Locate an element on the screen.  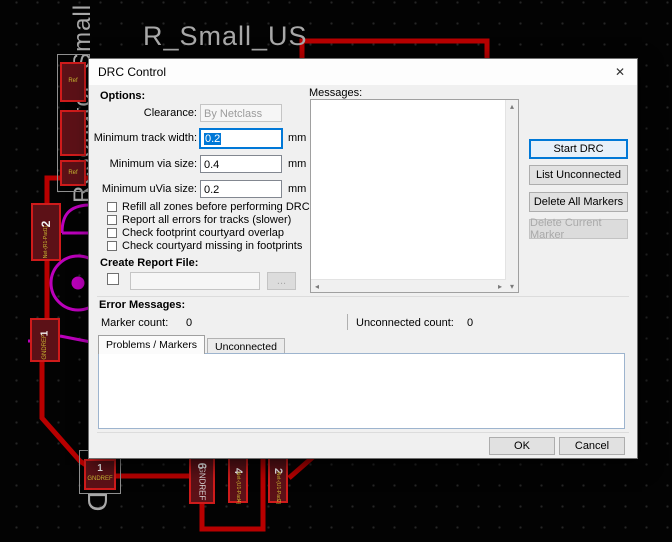
results-tabs: Problems / Markers Unconnected is located at coordinates (191, 344).